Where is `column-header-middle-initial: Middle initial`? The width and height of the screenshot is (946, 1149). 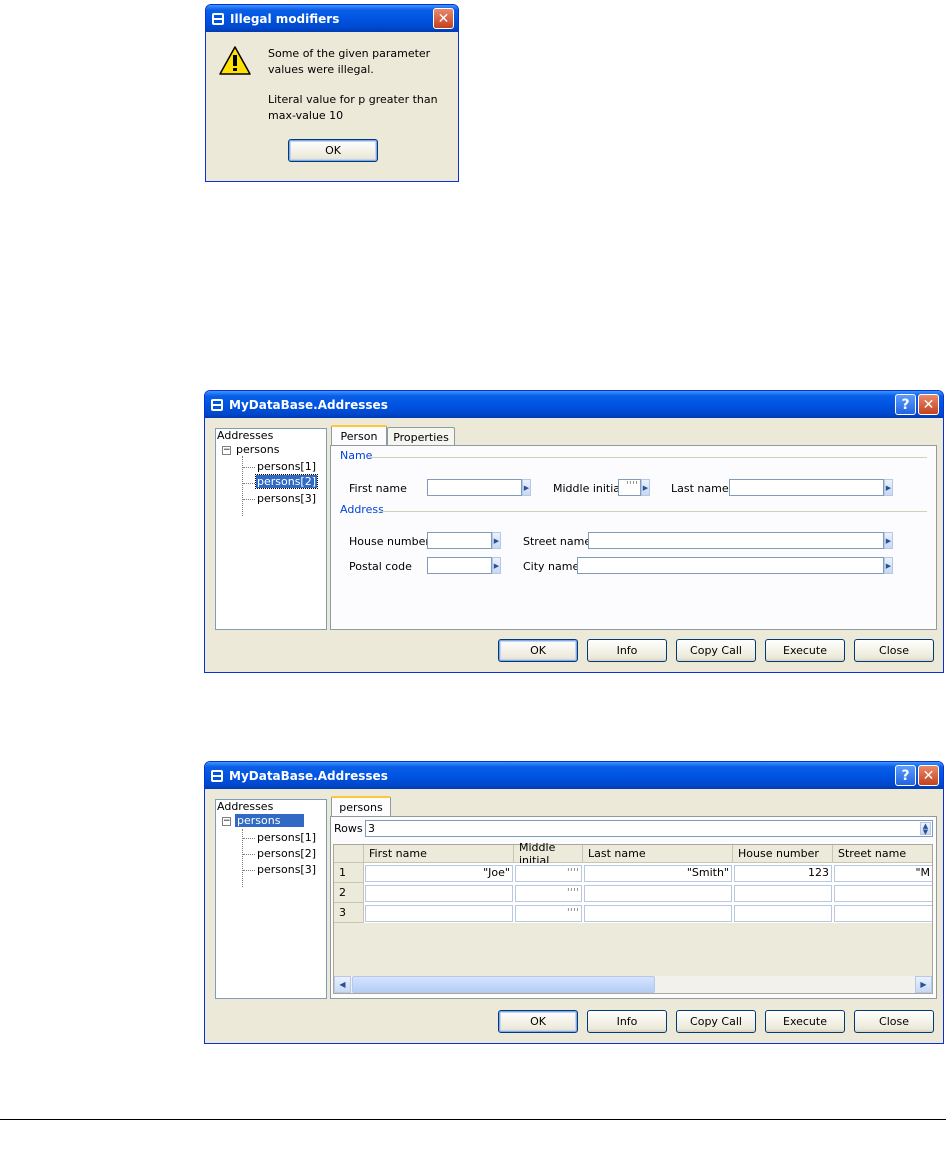
column-header-middle-initial: Middle initial is located at coordinates (548, 854).